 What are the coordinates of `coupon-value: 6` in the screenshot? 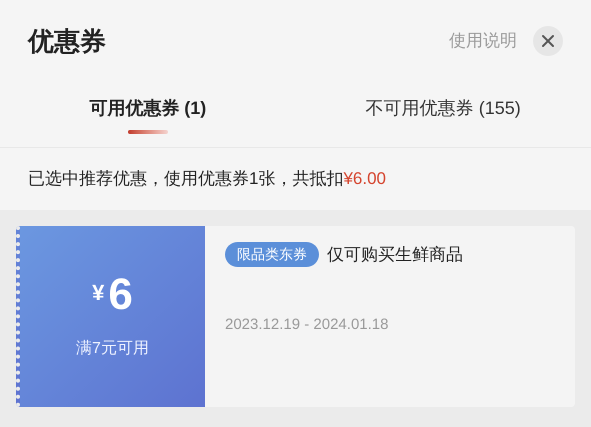 It's located at (120, 294).